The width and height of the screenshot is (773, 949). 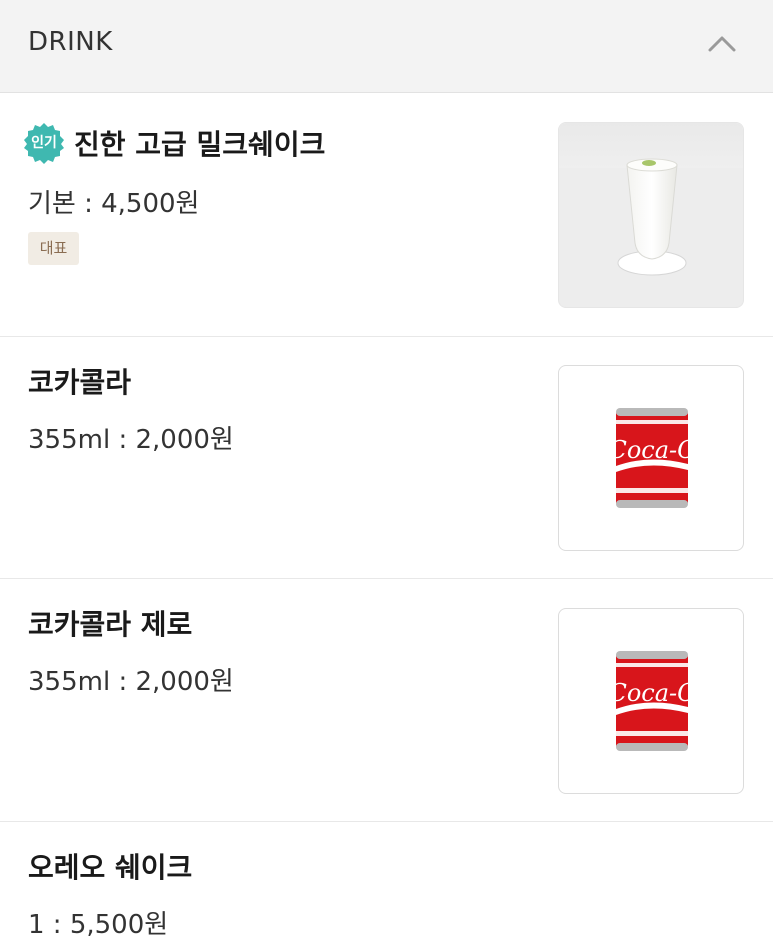 What do you see at coordinates (80, 382) in the screenshot?
I see `item-name: 코카콜라` at bounding box center [80, 382].